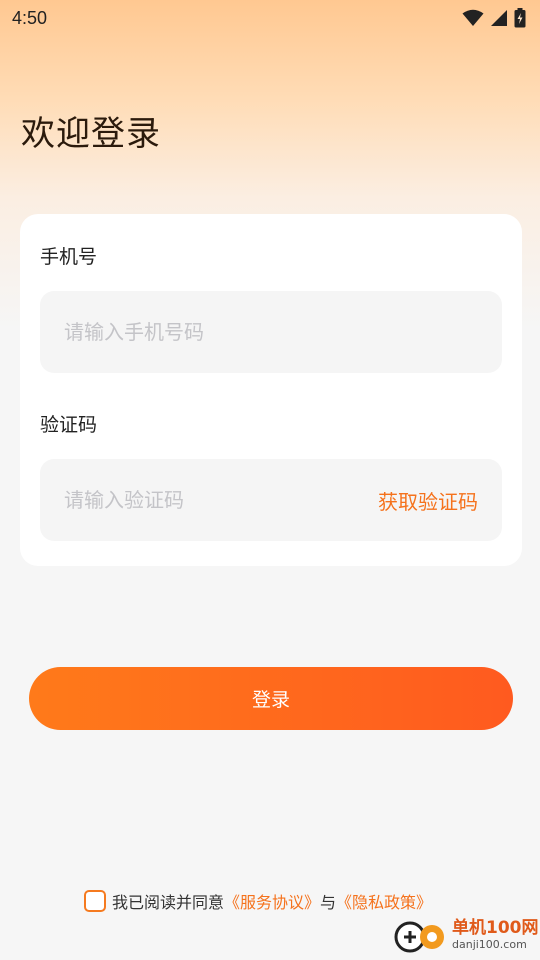 Image resolution: width=540 pixels, height=960 pixels. Describe the element at coordinates (272, 901) in the screenshot. I see `service-agreement-link: 《服务协议》` at that location.